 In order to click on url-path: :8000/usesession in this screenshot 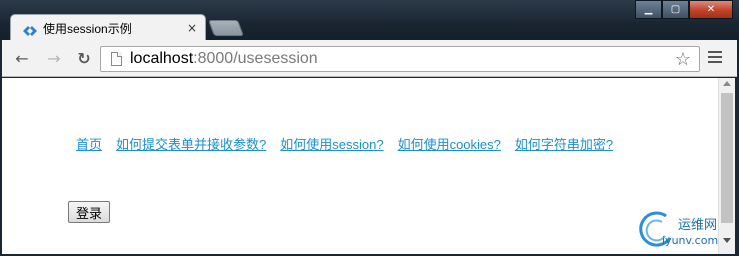, I will do `click(255, 58)`.